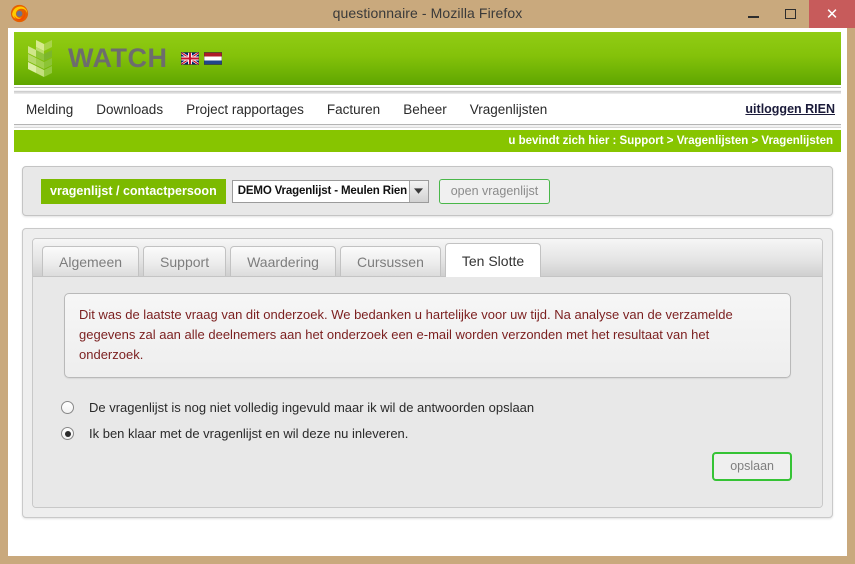 The height and width of the screenshot is (564, 855). Describe the element at coordinates (427, 90) in the screenshot. I see `header-divider` at that location.